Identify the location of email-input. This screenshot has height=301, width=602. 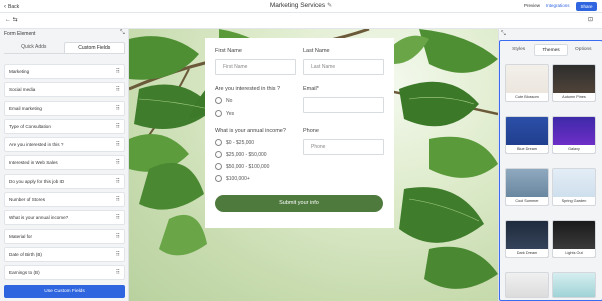
(343, 105).